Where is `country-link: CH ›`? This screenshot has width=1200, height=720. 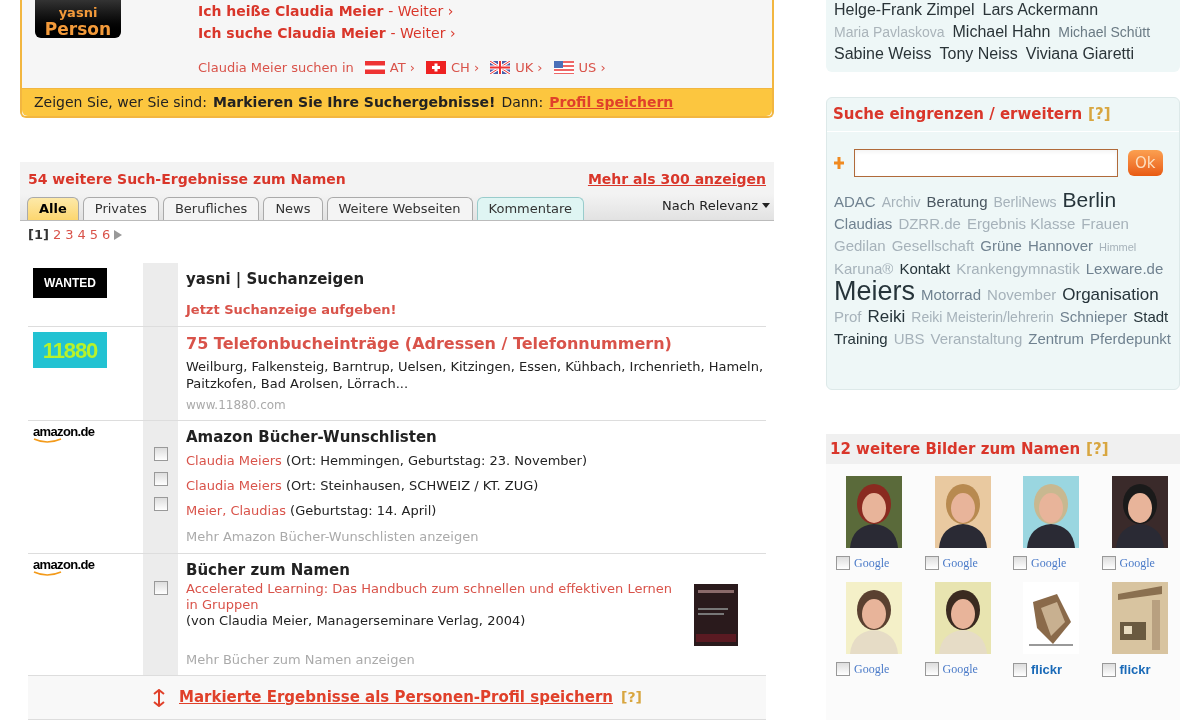
country-link: CH › is located at coordinates (452, 68).